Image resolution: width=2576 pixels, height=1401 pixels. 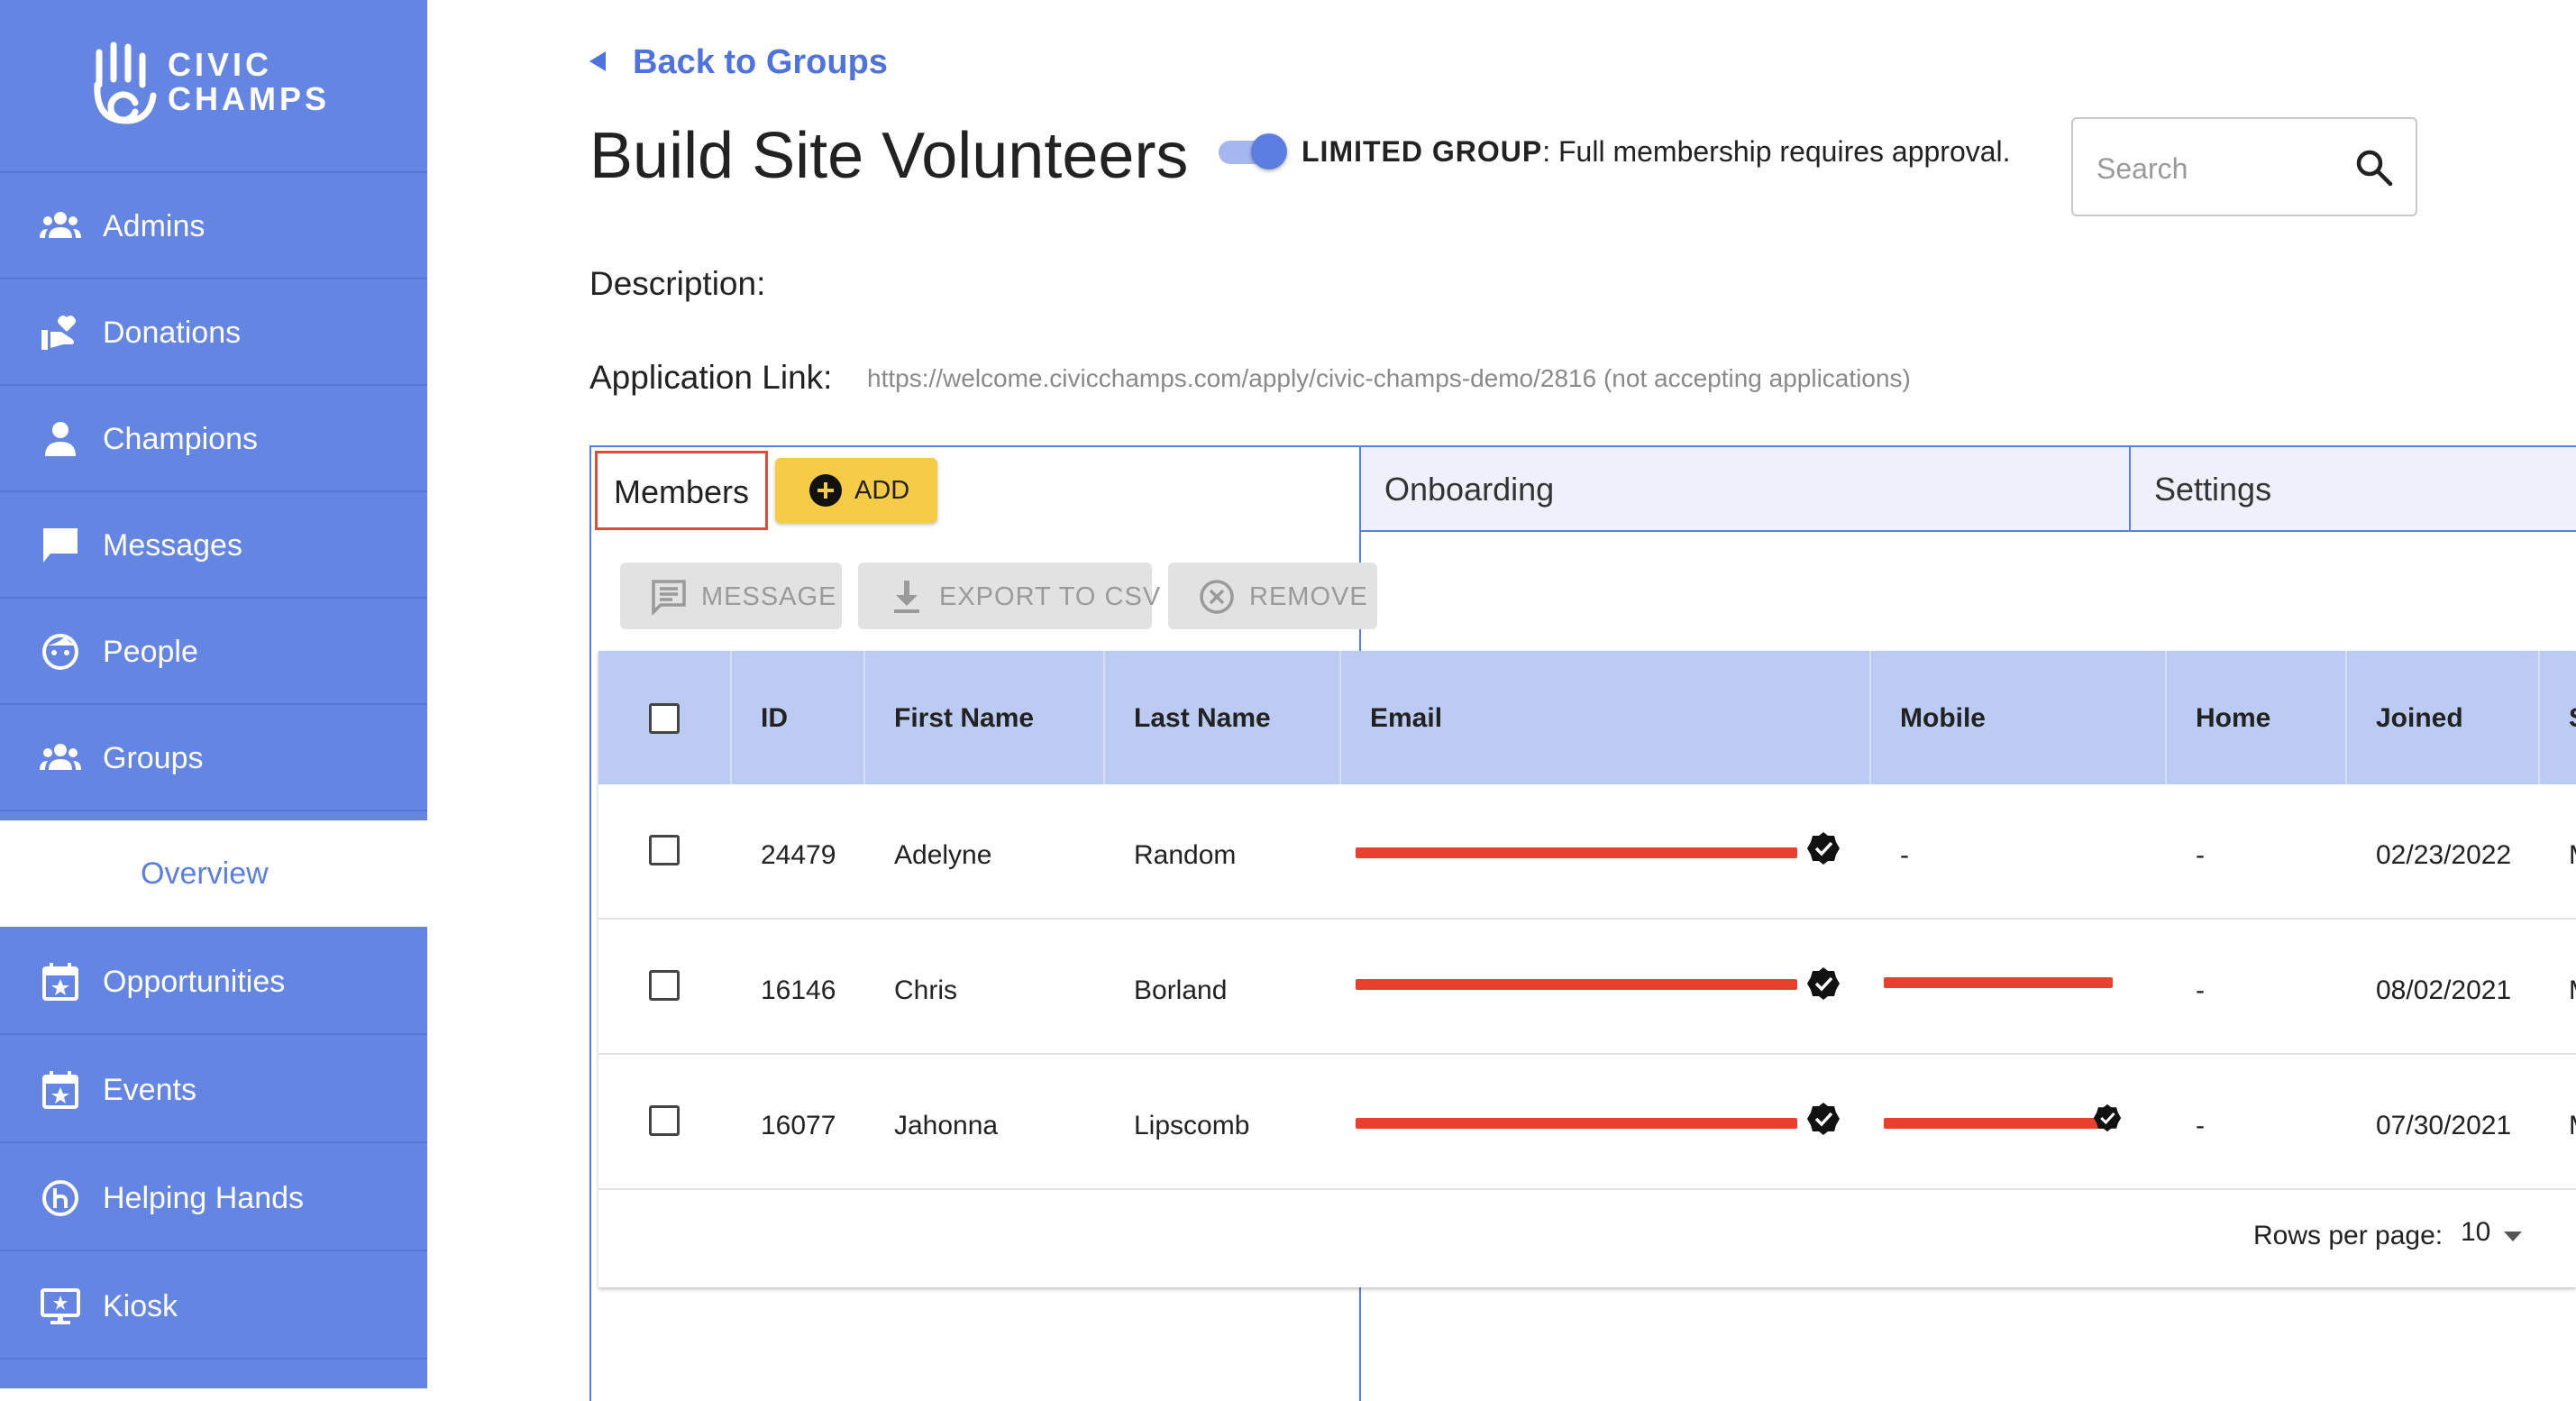 I want to click on message-button: MESSAGE, so click(x=731, y=596).